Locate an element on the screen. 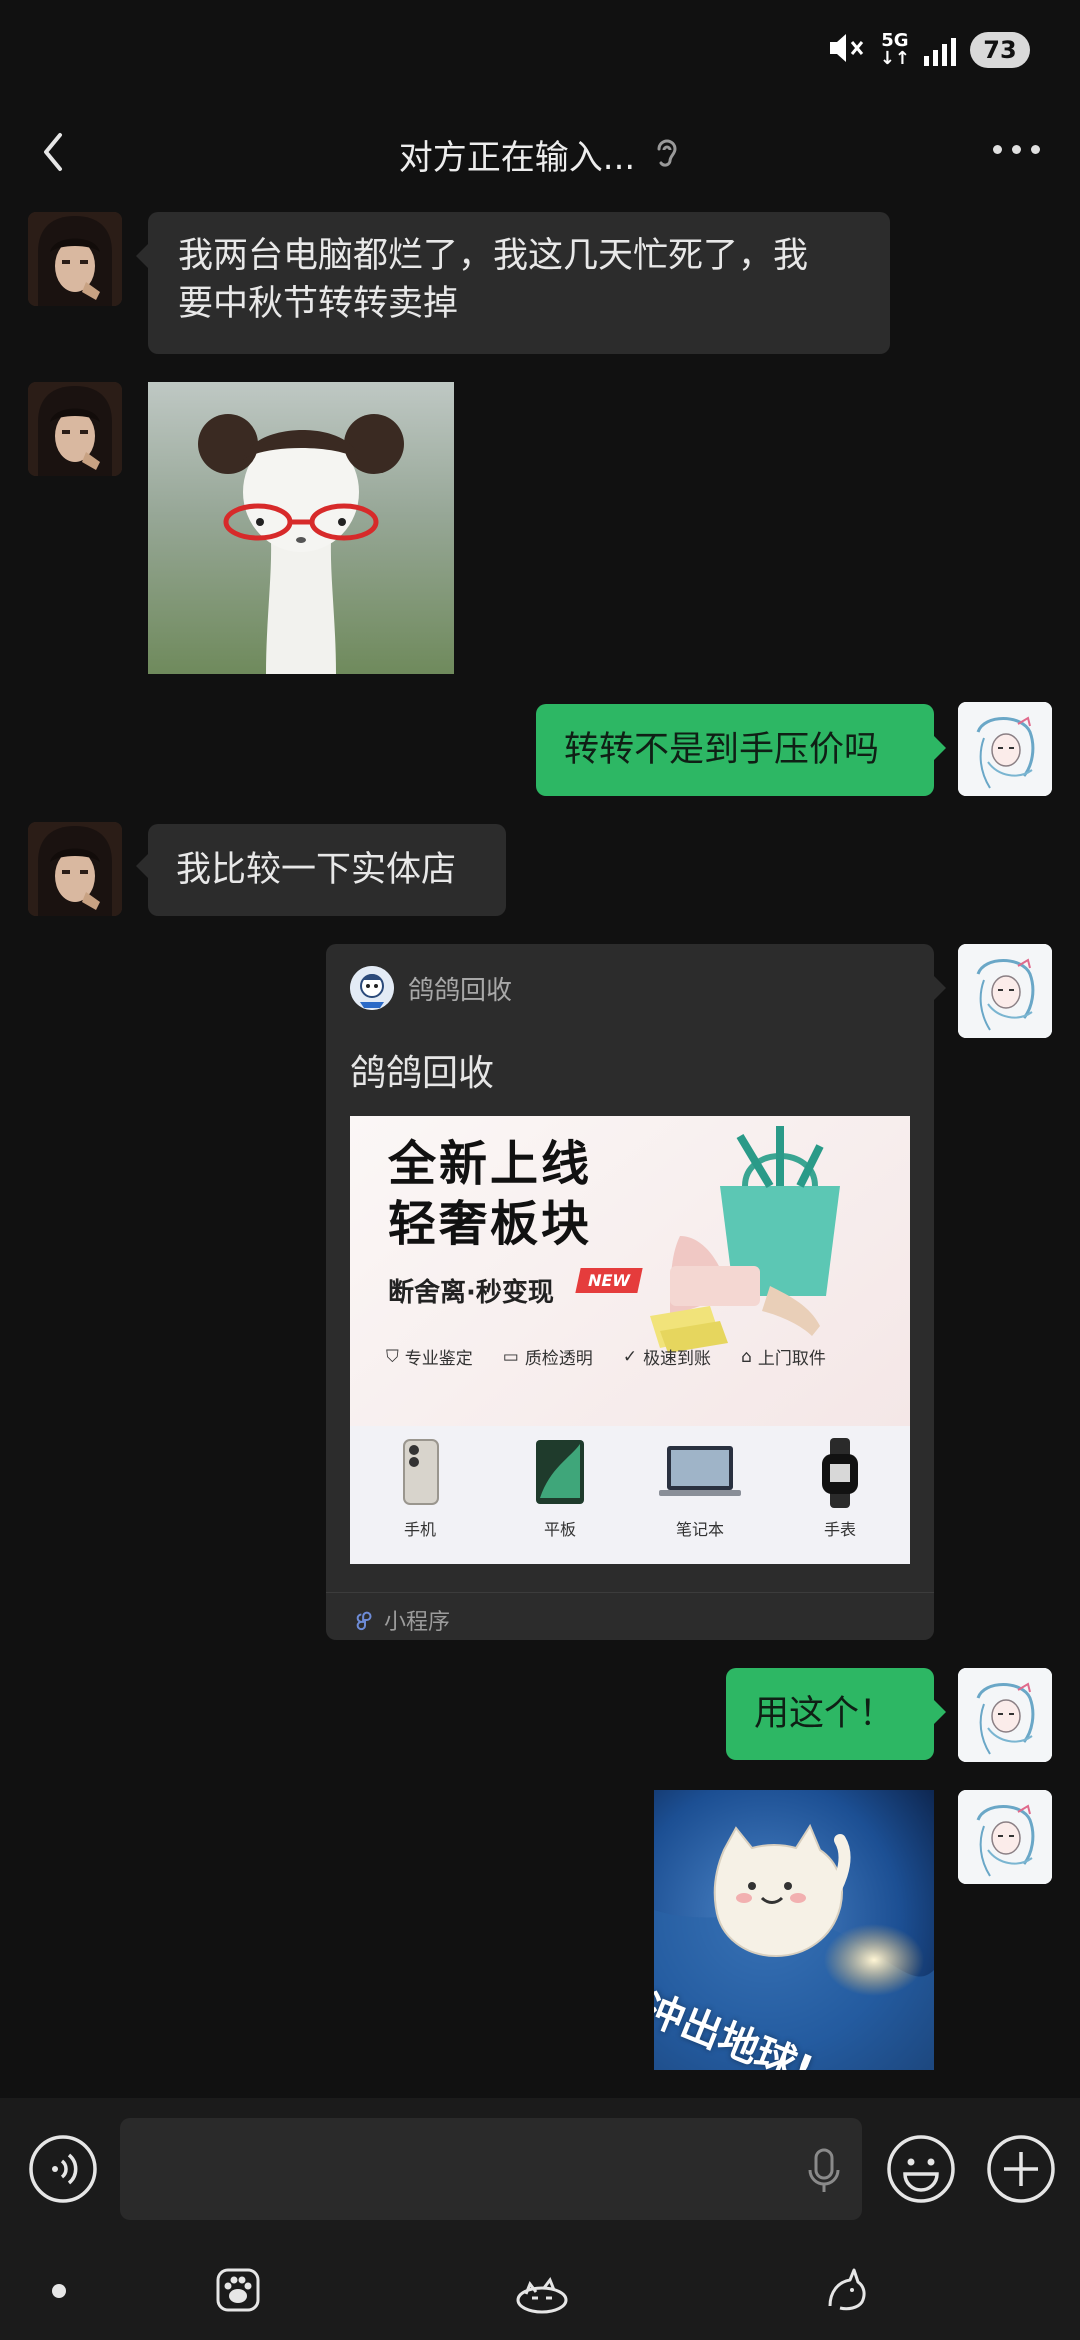 This screenshot has height=2340, width=1080. feature-item: ⛉ 专业鉴定 is located at coordinates (429, 1357).